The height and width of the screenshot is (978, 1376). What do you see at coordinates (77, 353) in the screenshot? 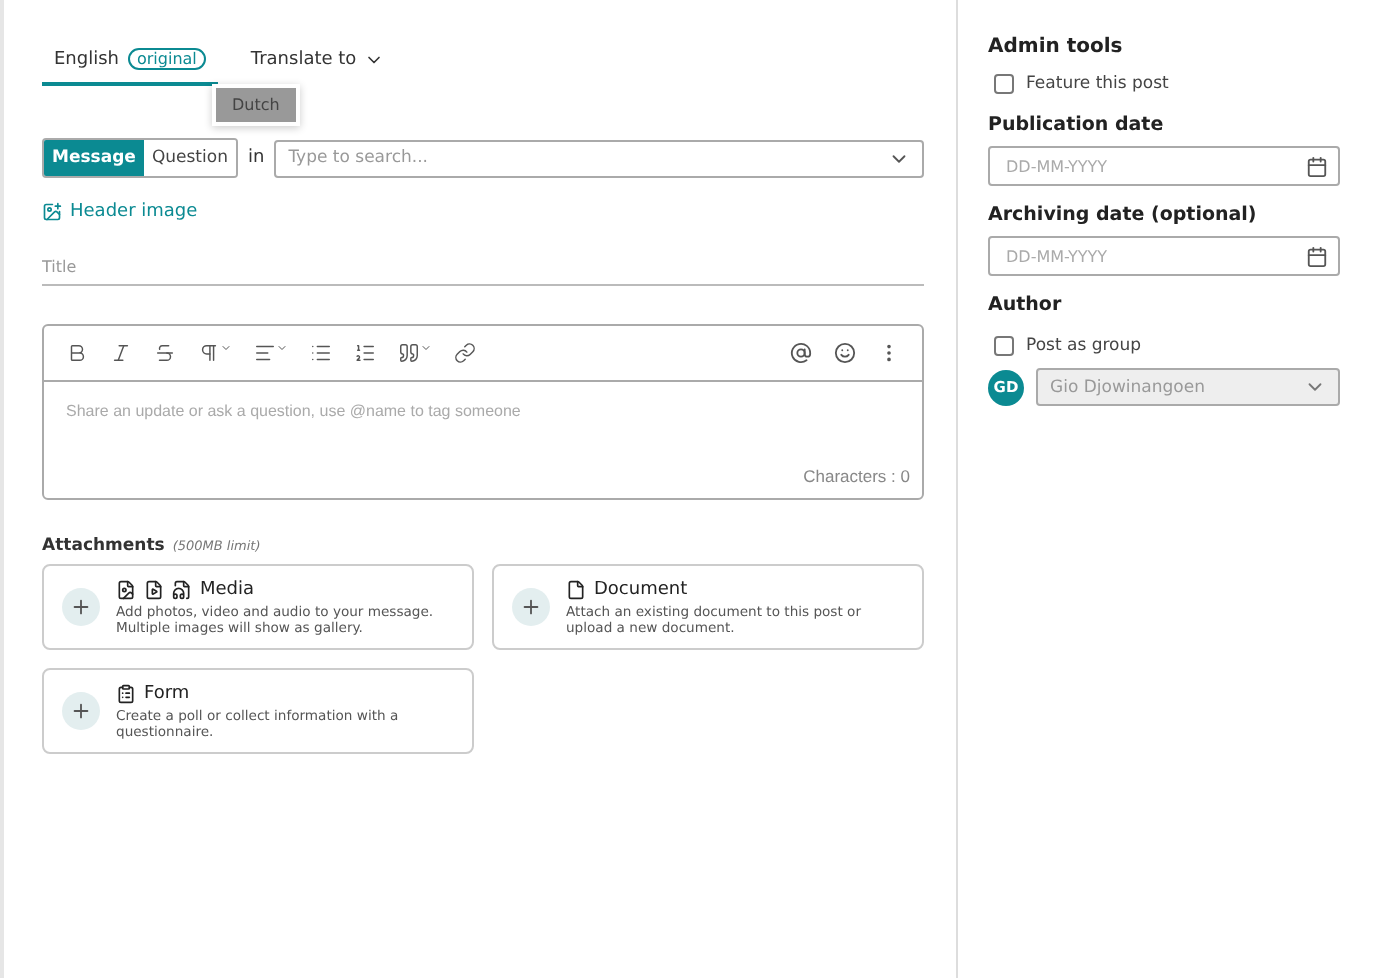
I see `bold-icon` at bounding box center [77, 353].